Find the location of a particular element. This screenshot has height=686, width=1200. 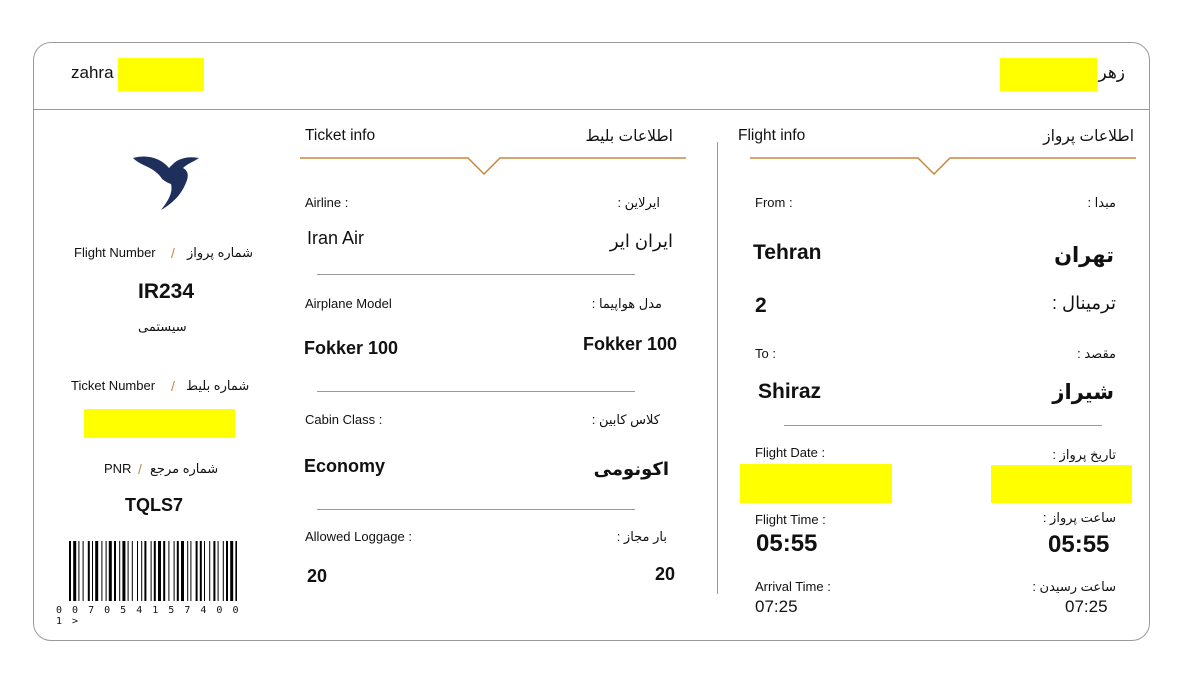

flight-number-label-fa: شماره پرواز is located at coordinates (220, 252).